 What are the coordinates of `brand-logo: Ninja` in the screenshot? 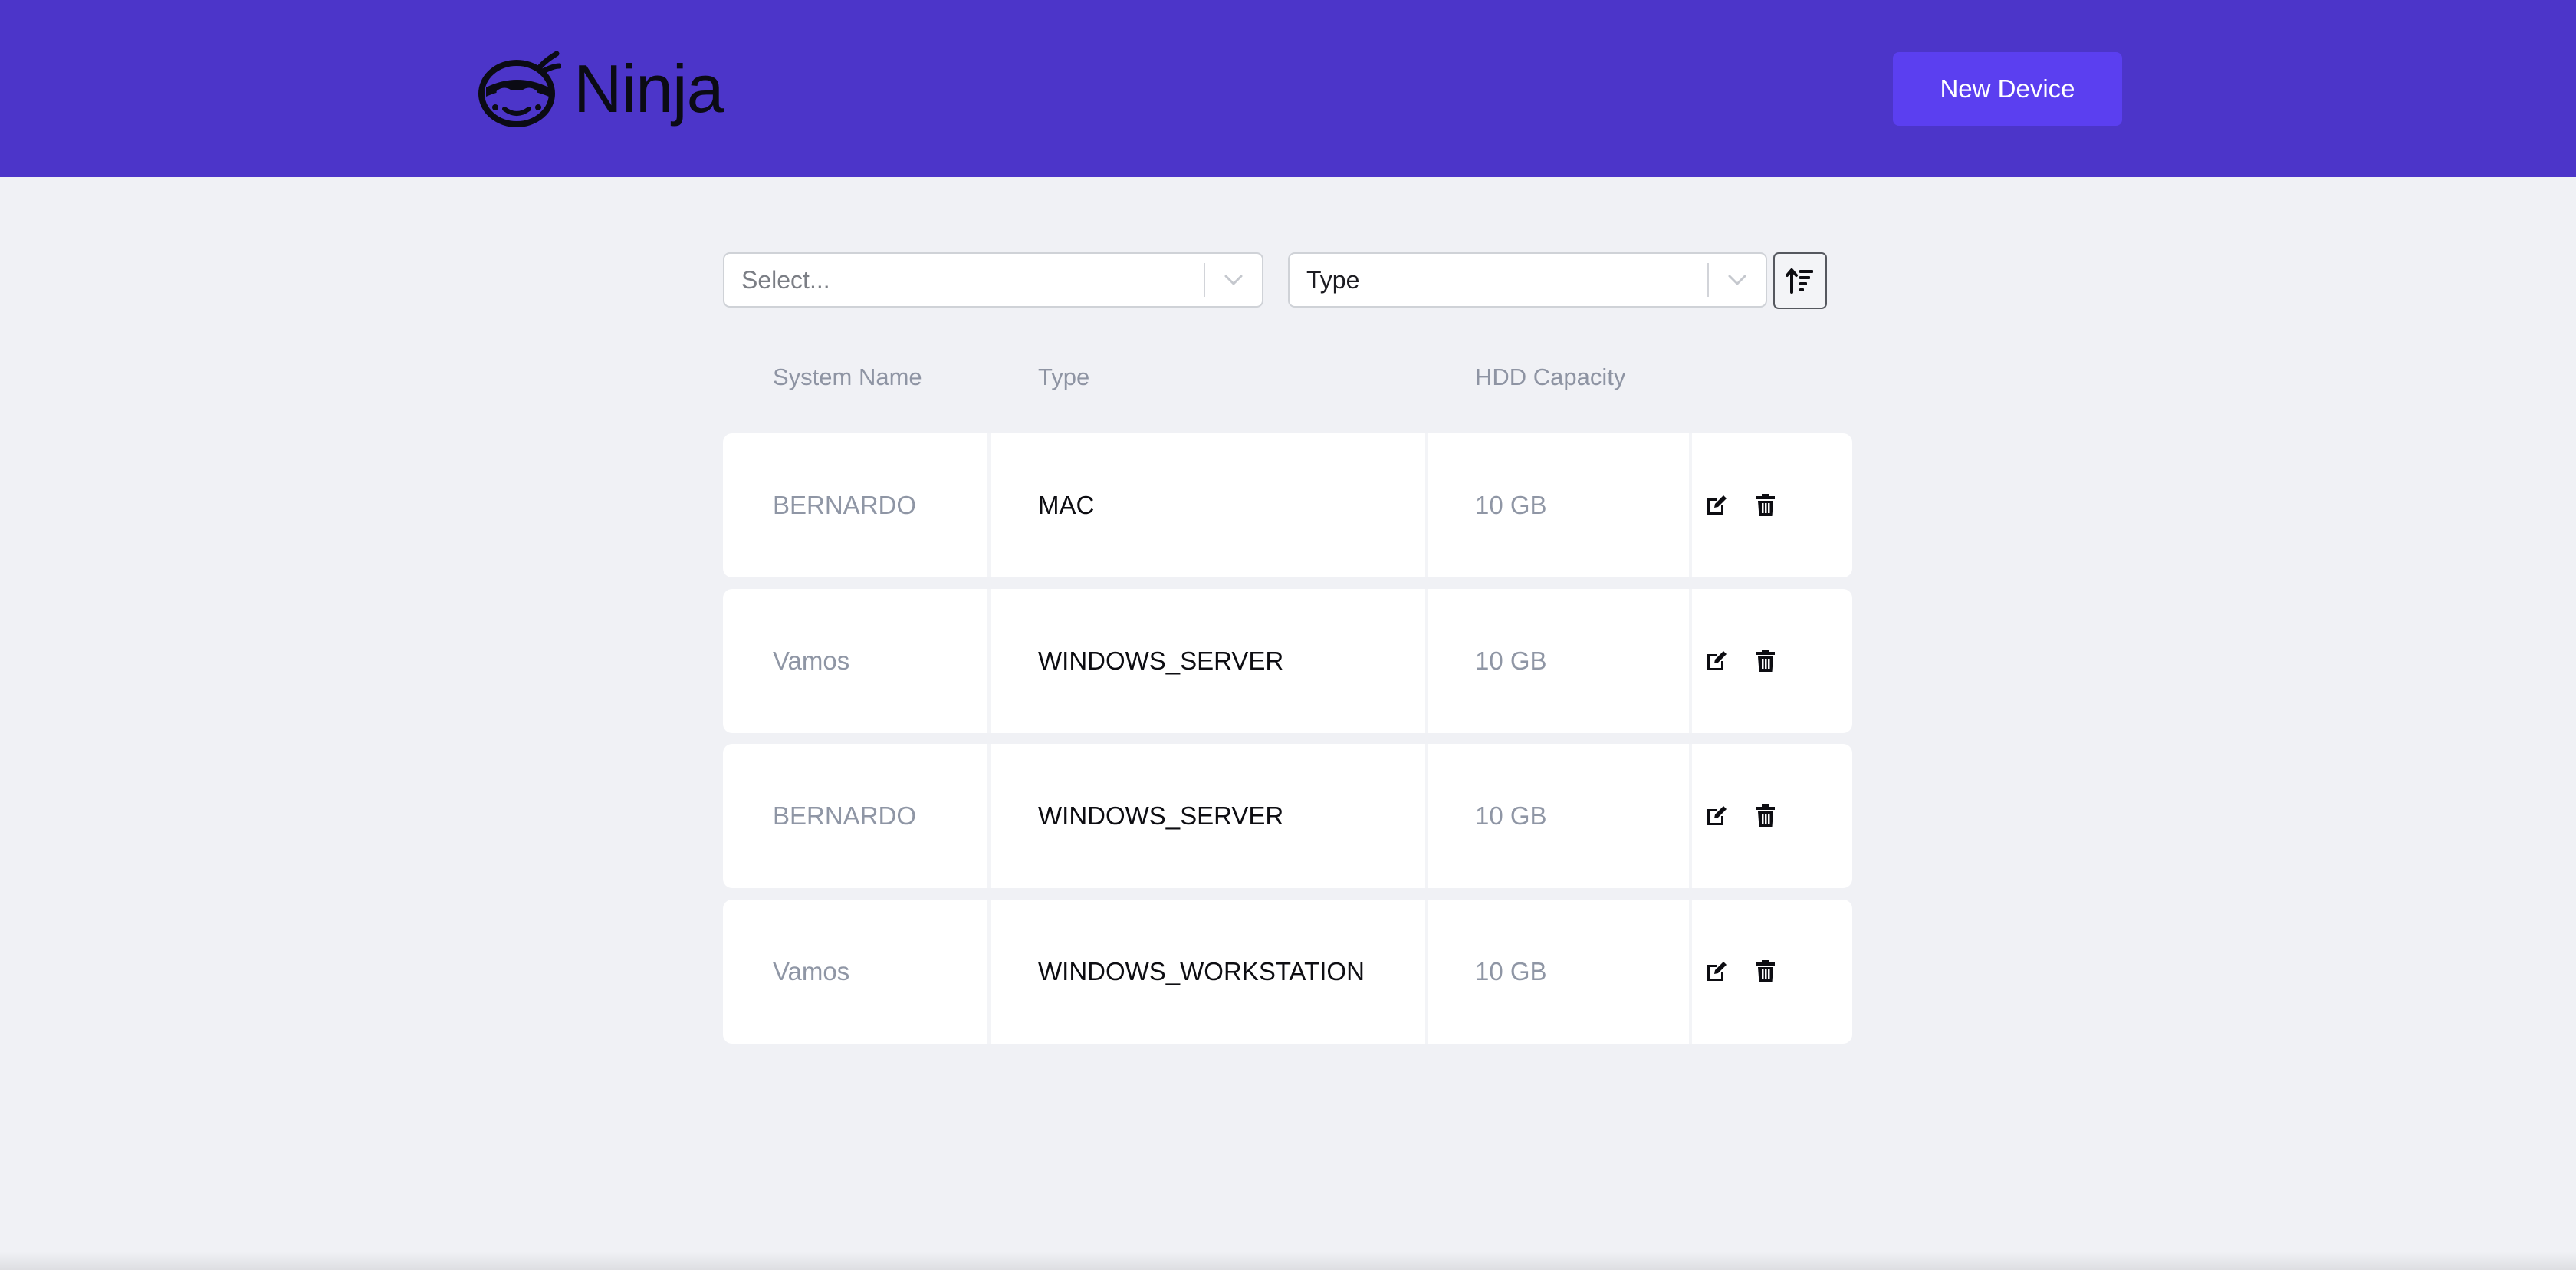 It's located at (600, 89).